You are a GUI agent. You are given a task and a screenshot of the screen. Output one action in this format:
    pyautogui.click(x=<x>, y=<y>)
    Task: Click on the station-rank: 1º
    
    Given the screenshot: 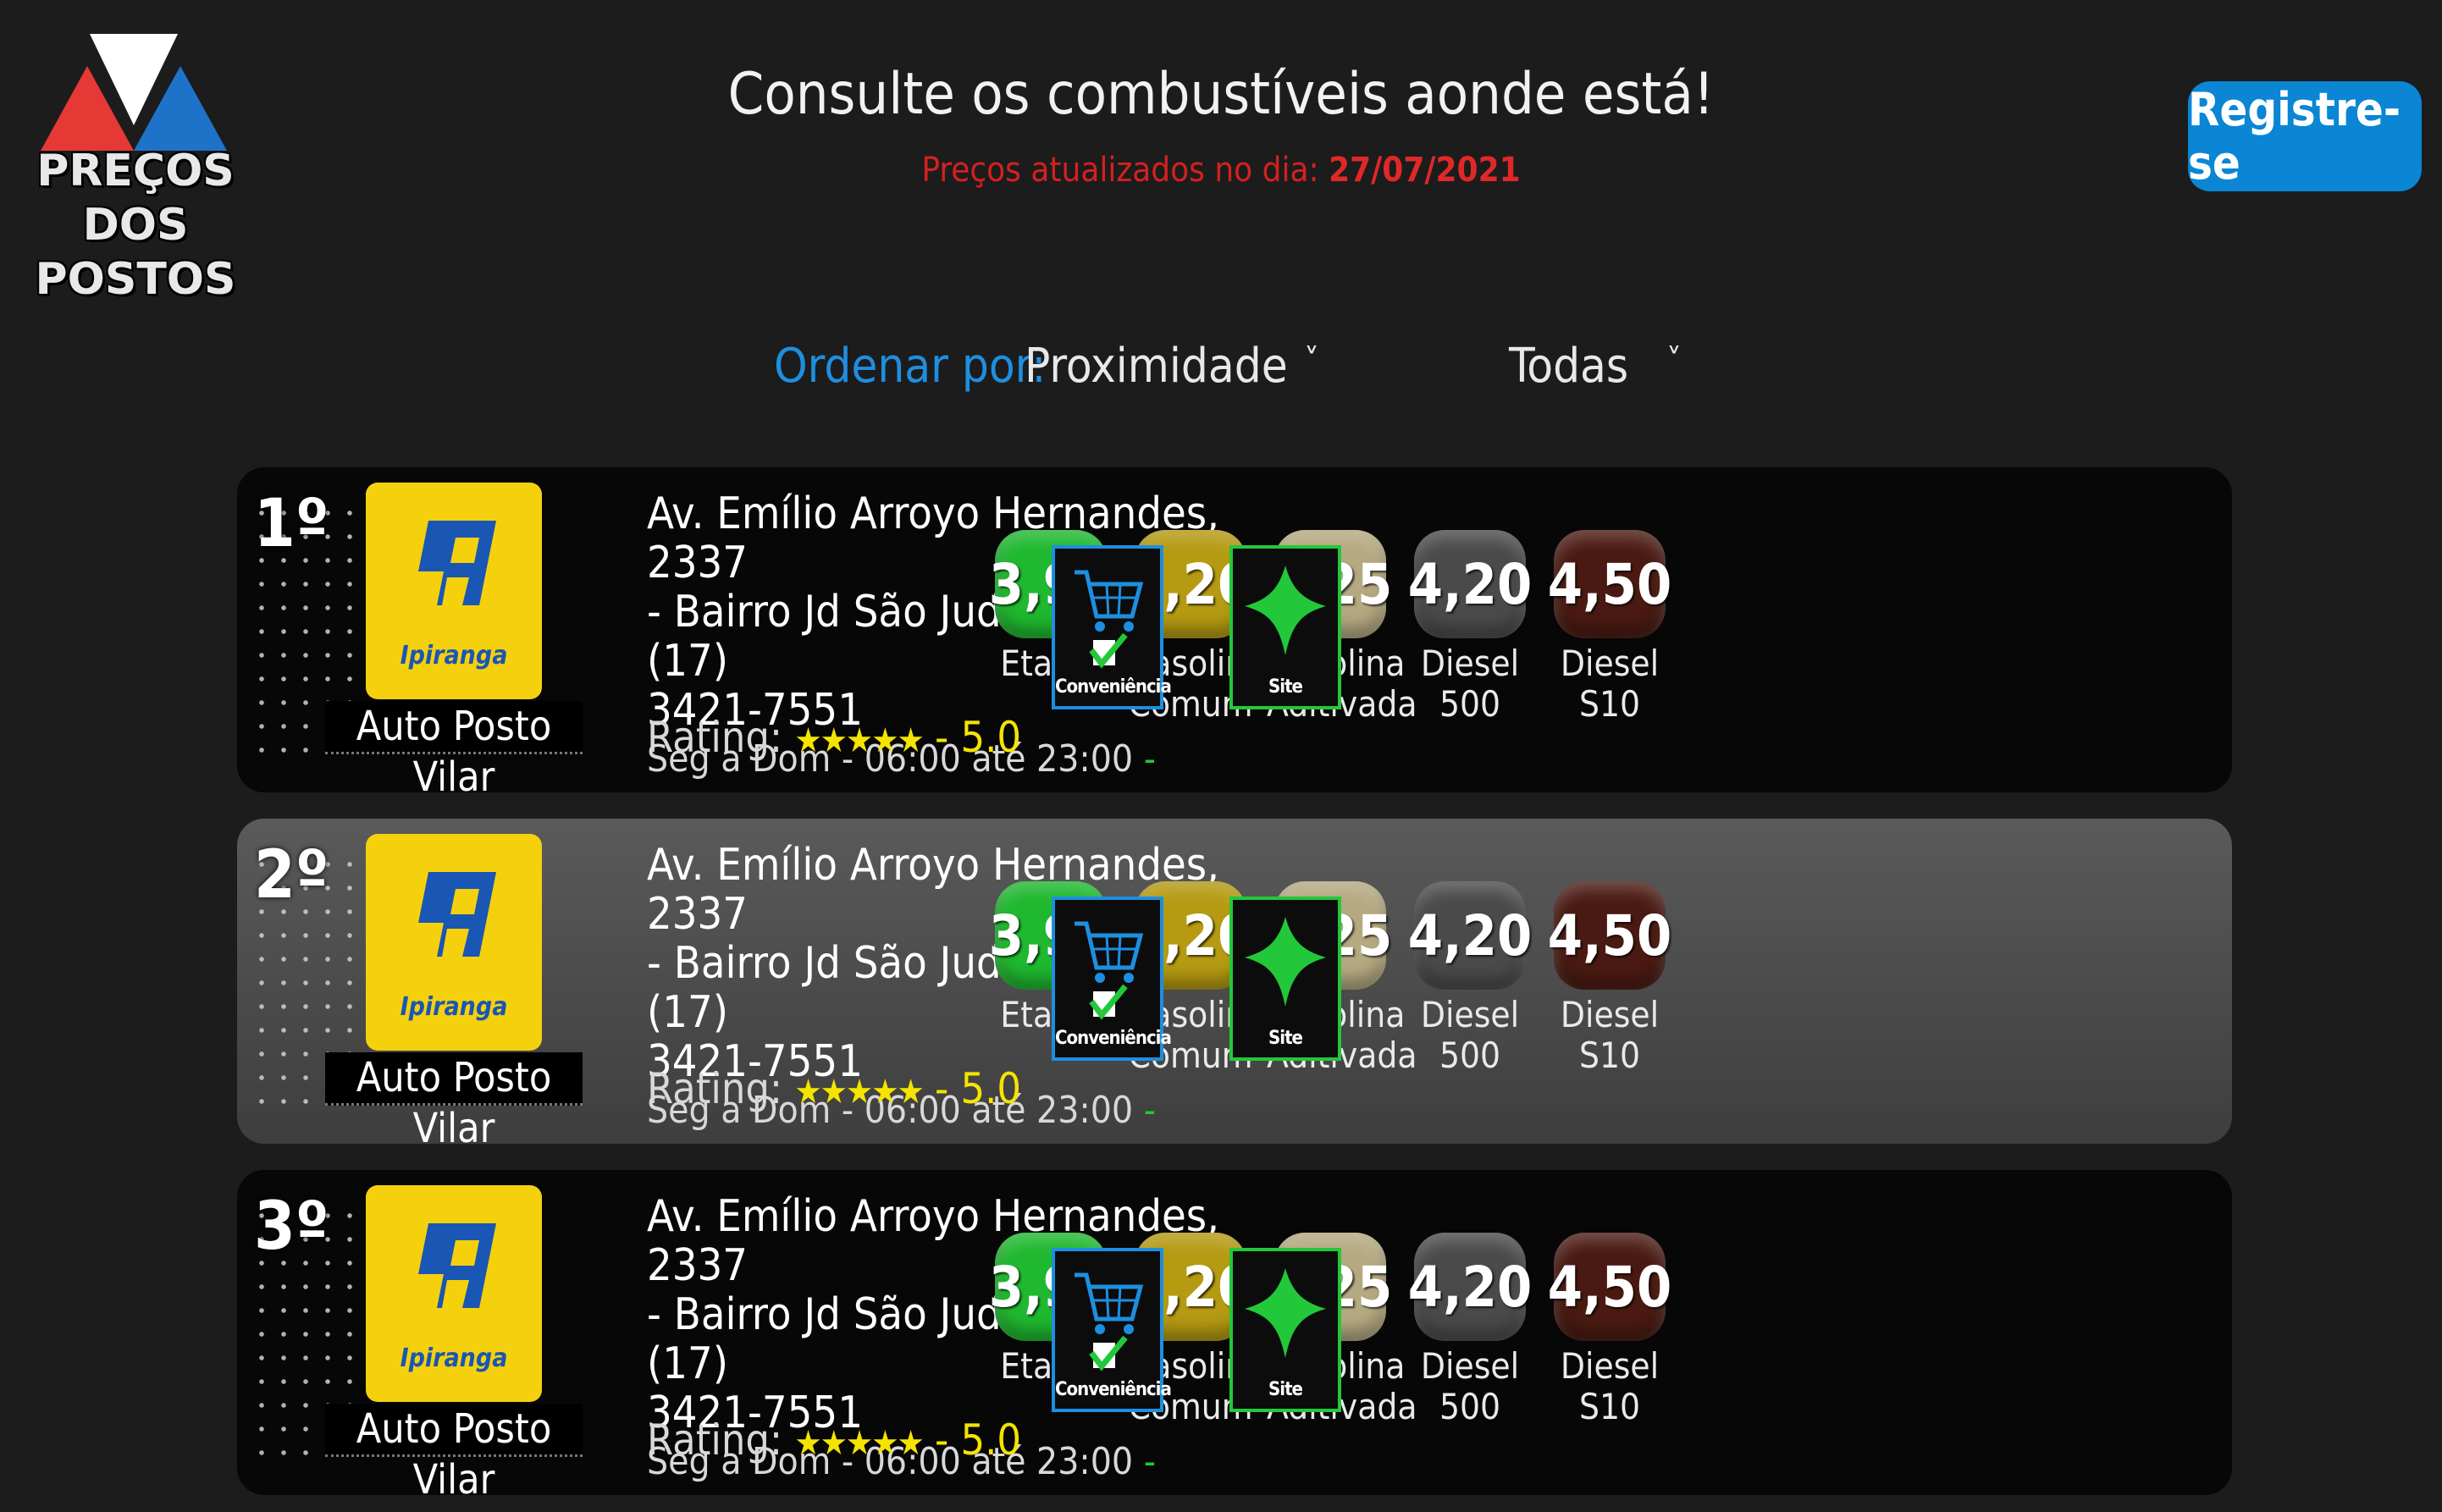 What is the action you would take?
    pyautogui.click(x=291, y=524)
    